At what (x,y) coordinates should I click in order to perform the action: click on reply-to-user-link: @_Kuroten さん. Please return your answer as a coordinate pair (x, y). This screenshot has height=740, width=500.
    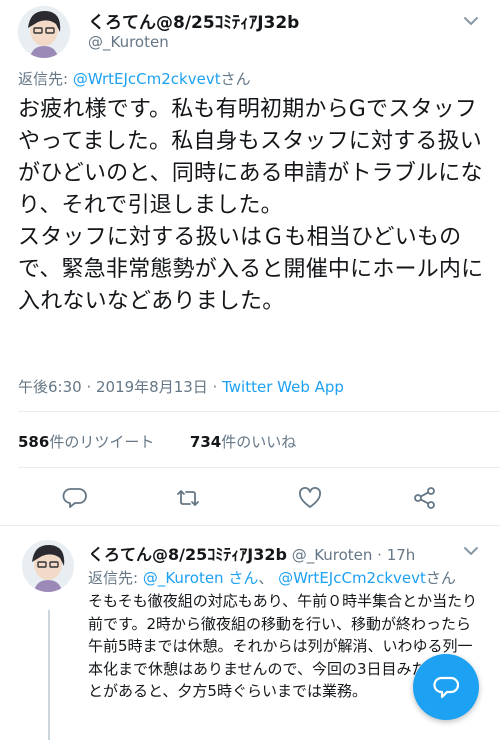
    Looking at the image, I should click on (201, 578).